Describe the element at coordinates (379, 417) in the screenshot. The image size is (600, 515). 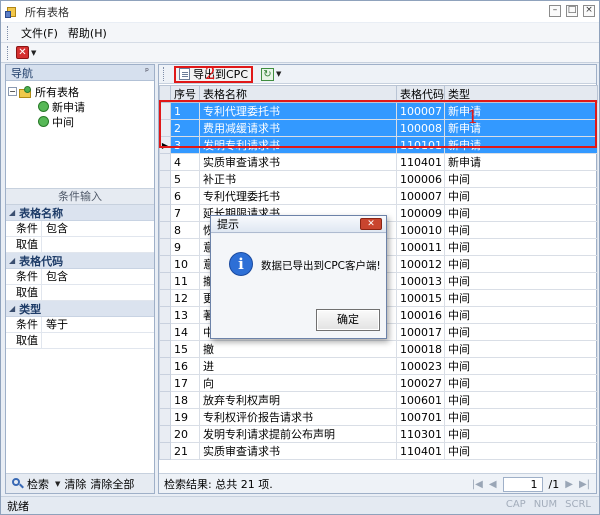
I see `table-row: 19专利权评价报告请求书100701中间` at that location.